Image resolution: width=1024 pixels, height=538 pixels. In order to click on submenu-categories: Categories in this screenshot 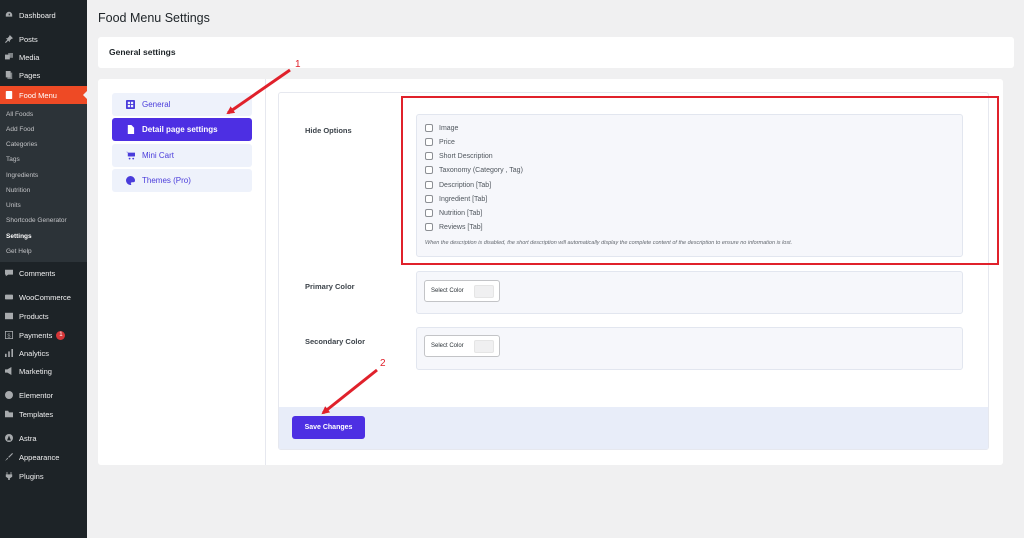, I will do `click(21, 144)`.